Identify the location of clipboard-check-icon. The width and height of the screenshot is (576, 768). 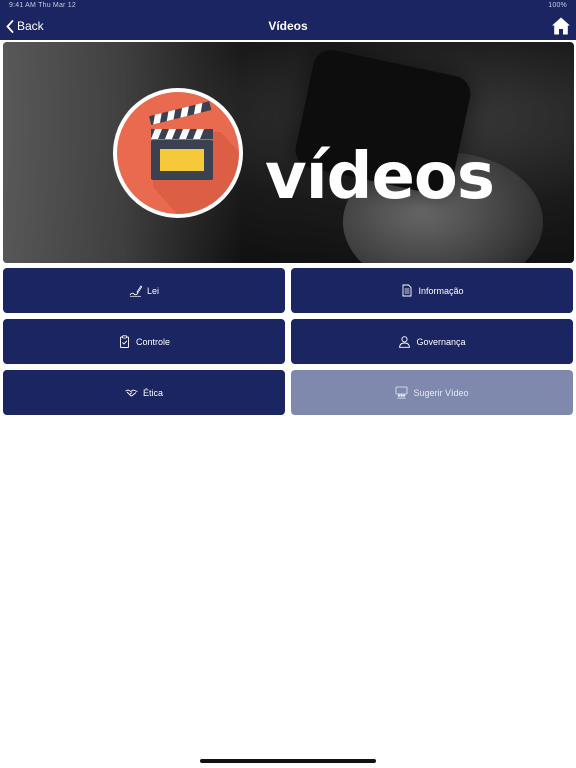
(124, 341).